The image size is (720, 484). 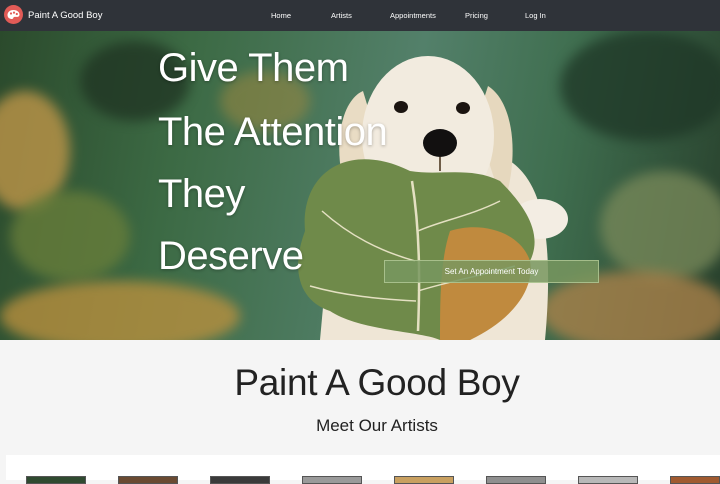 I want to click on hero-headline-line-2: The Attention, so click(x=273, y=132).